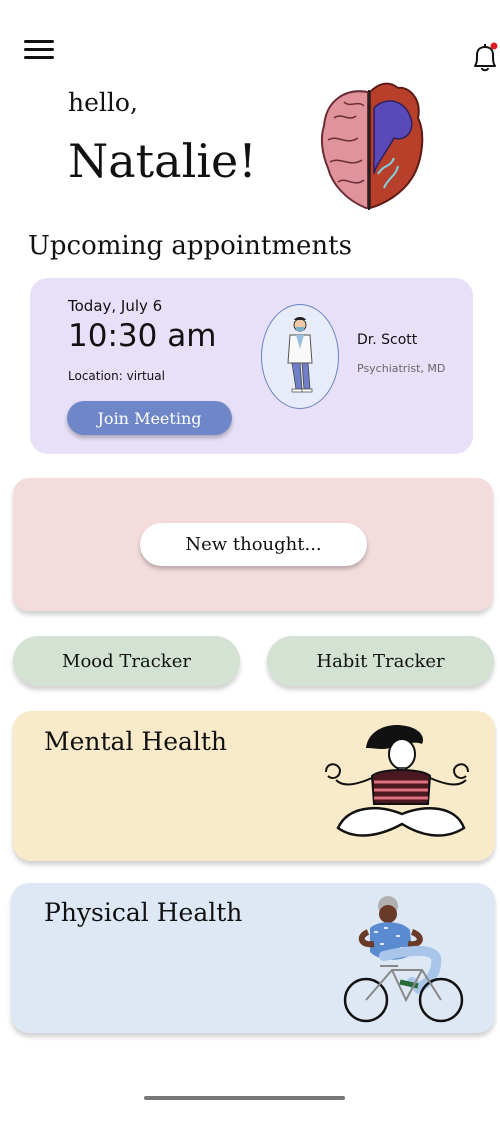  What do you see at coordinates (39, 51) in the screenshot?
I see `menu-icon` at bounding box center [39, 51].